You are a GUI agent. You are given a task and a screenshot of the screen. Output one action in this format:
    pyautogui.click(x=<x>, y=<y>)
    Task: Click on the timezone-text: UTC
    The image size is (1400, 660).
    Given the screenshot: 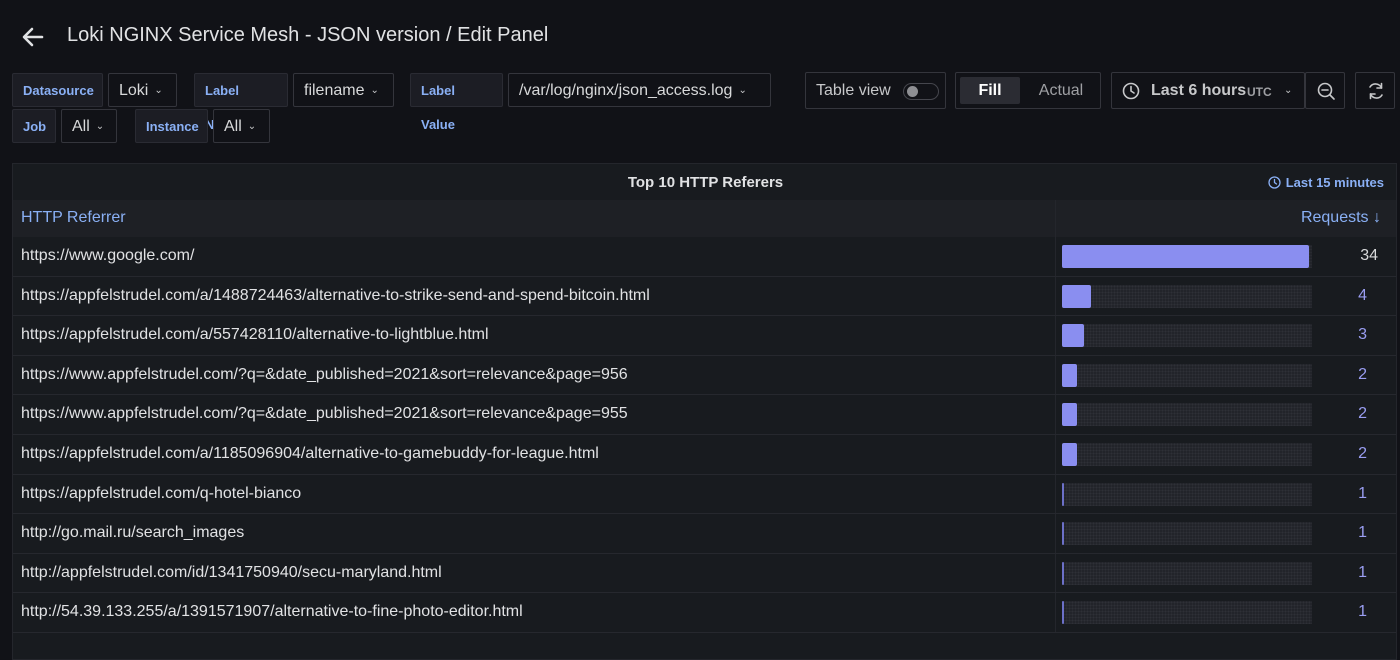 What is the action you would take?
    pyautogui.click(x=1259, y=92)
    